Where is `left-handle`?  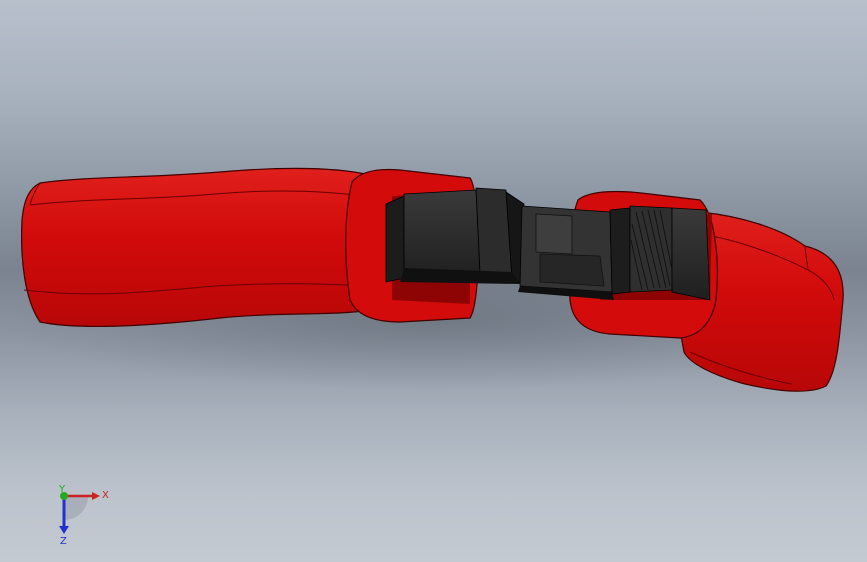 left-handle is located at coordinates (197, 247).